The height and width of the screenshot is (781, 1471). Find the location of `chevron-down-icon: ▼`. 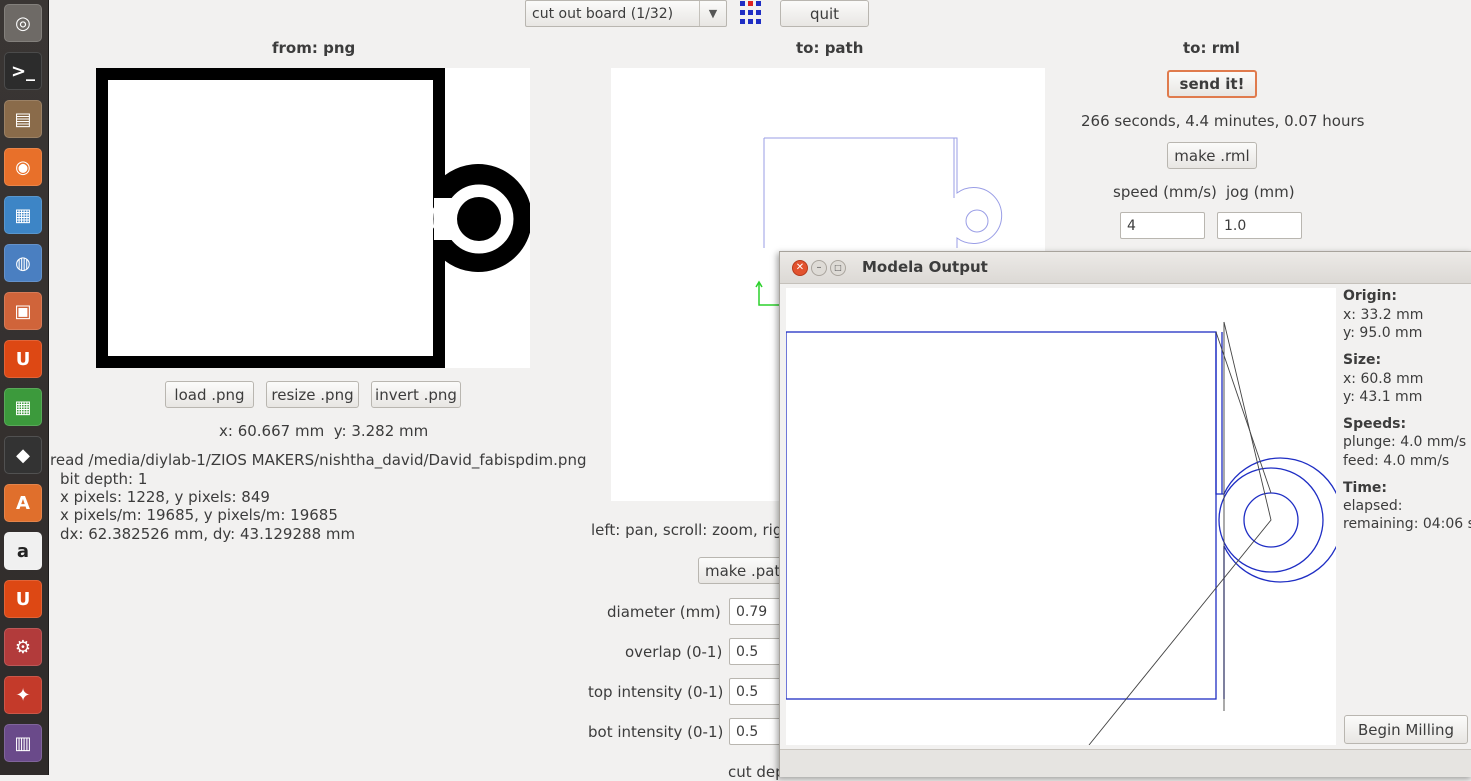

chevron-down-icon: ▼ is located at coordinates (712, 13).